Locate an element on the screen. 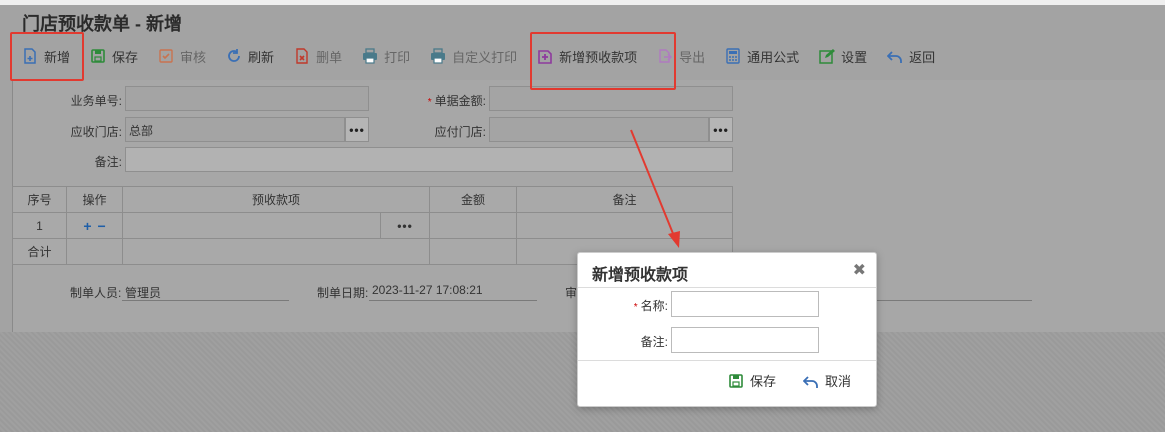 Image resolution: width=1165 pixels, height=432 pixels. print-icon is located at coordinates (370, 56).